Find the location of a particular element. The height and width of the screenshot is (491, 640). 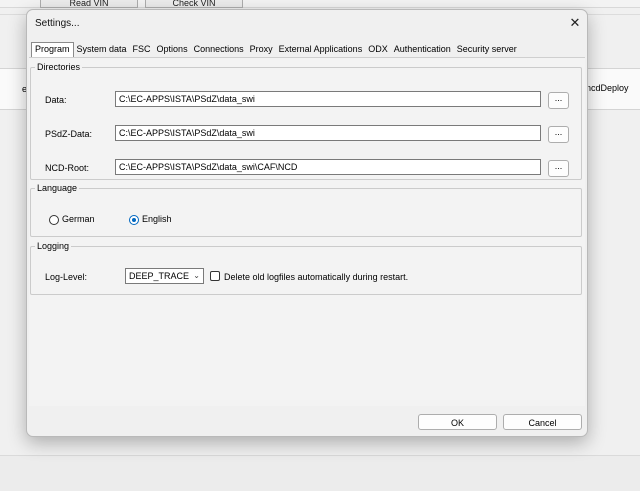

chevron-down-icon: ⌄ is located at coordinates (196, 275).